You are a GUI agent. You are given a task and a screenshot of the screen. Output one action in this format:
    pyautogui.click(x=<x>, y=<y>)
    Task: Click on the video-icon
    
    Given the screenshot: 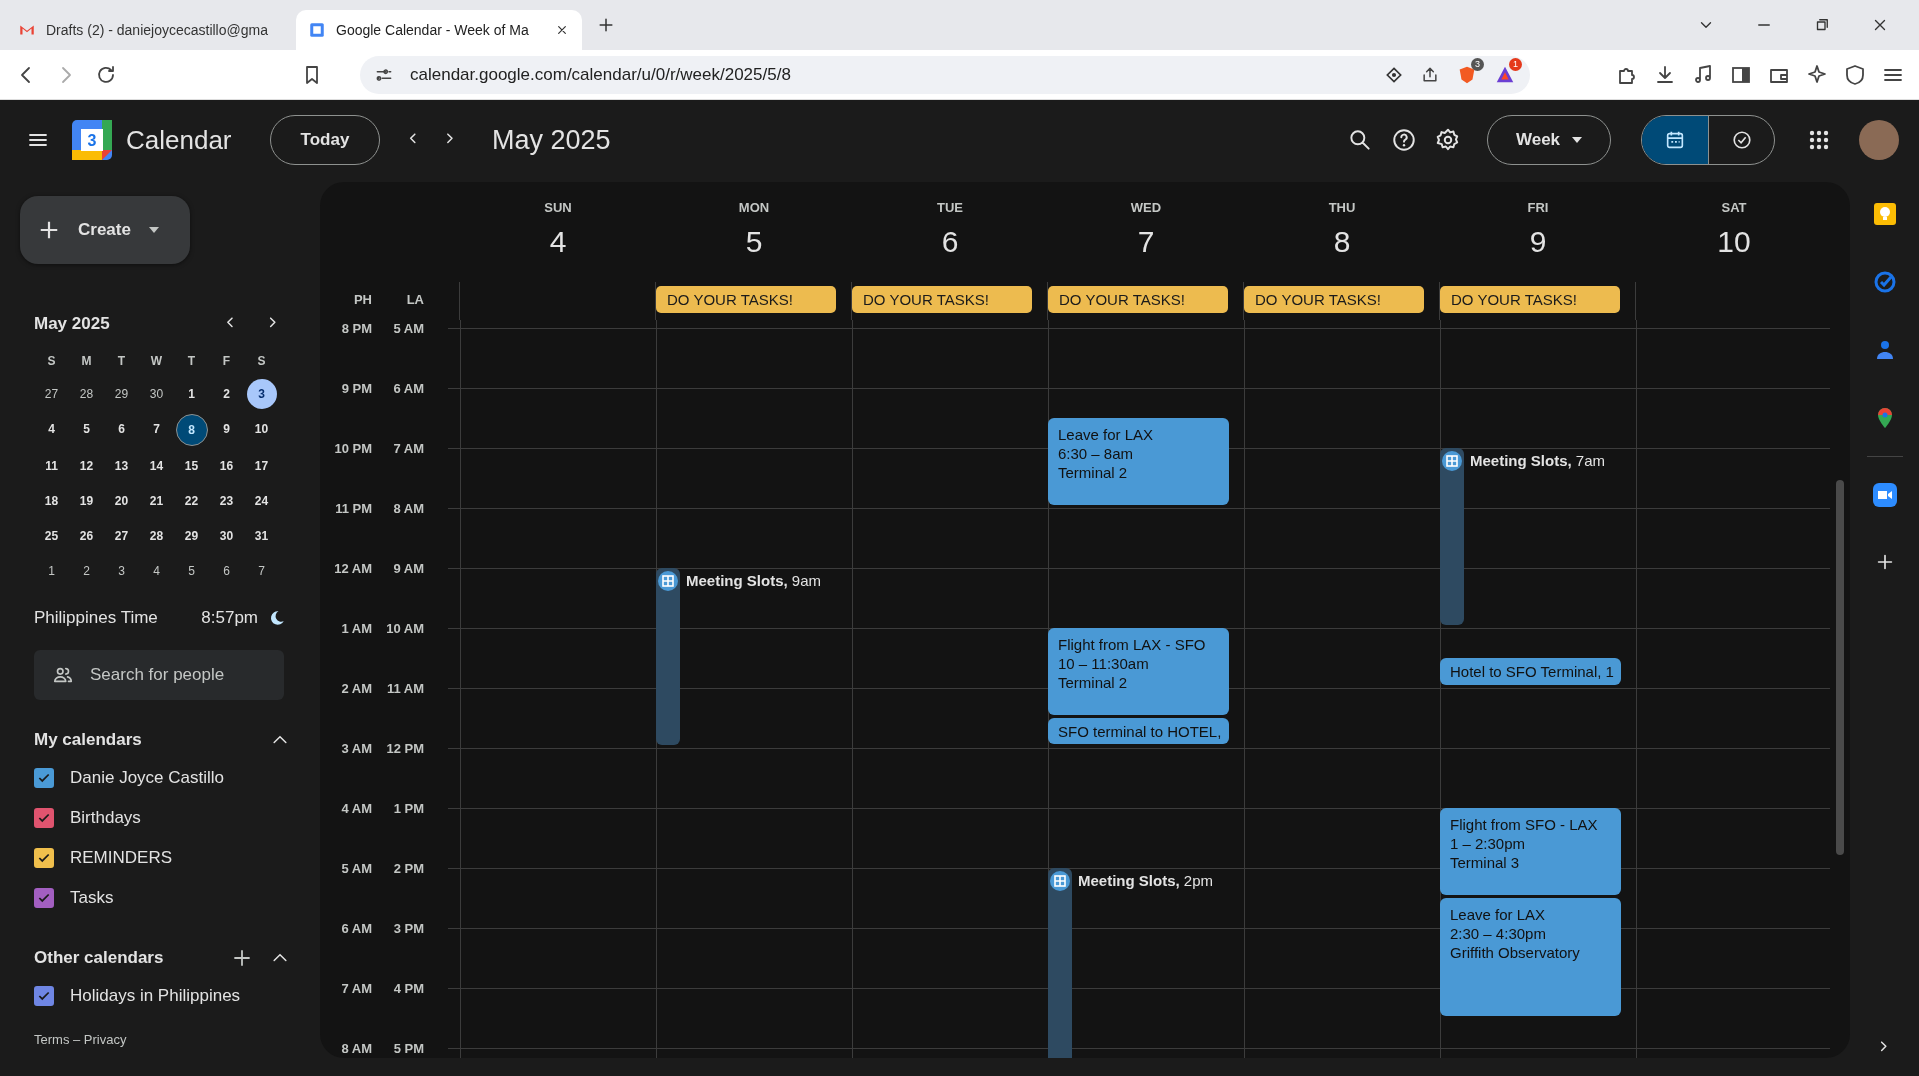 What is the action you would take?
    pyautogui.click(x=1884, y=495)
    